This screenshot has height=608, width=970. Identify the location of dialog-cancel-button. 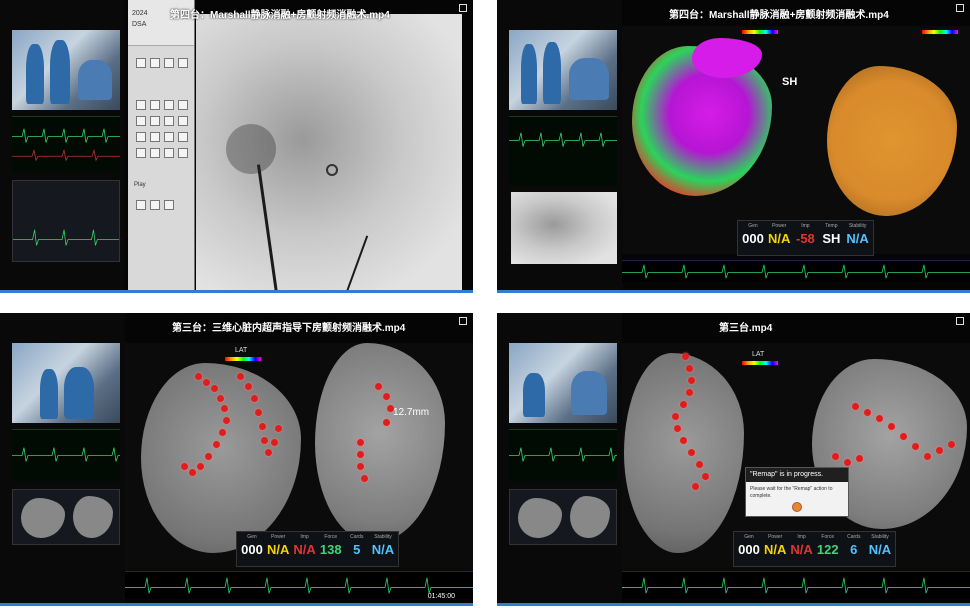
(797, 507).